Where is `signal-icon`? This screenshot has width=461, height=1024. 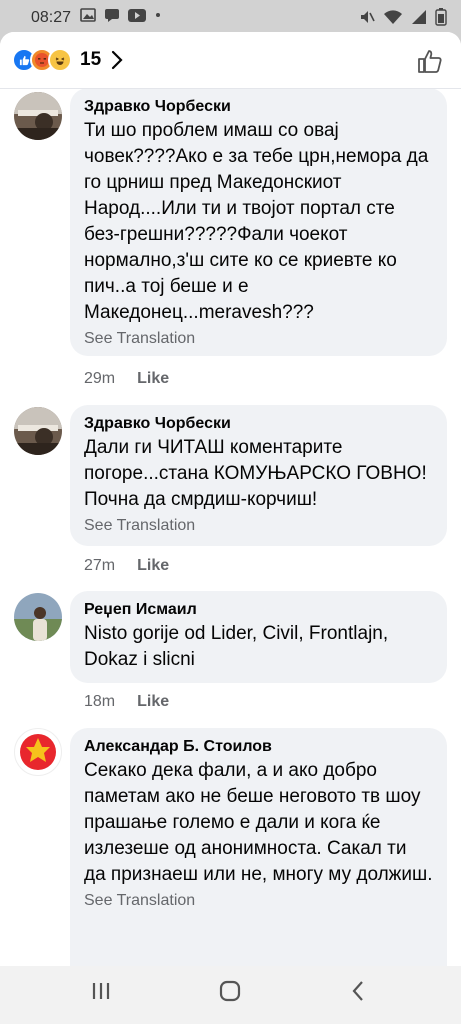 signal-icon is located at coordinates (419, 17).